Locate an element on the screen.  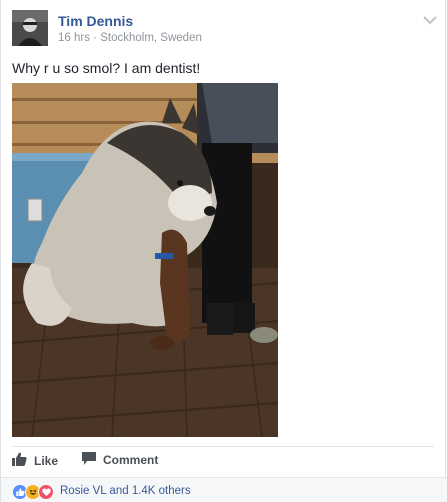
reactions-summary: Rosie VL and 1.4K others is located at coordinates (125, 491).